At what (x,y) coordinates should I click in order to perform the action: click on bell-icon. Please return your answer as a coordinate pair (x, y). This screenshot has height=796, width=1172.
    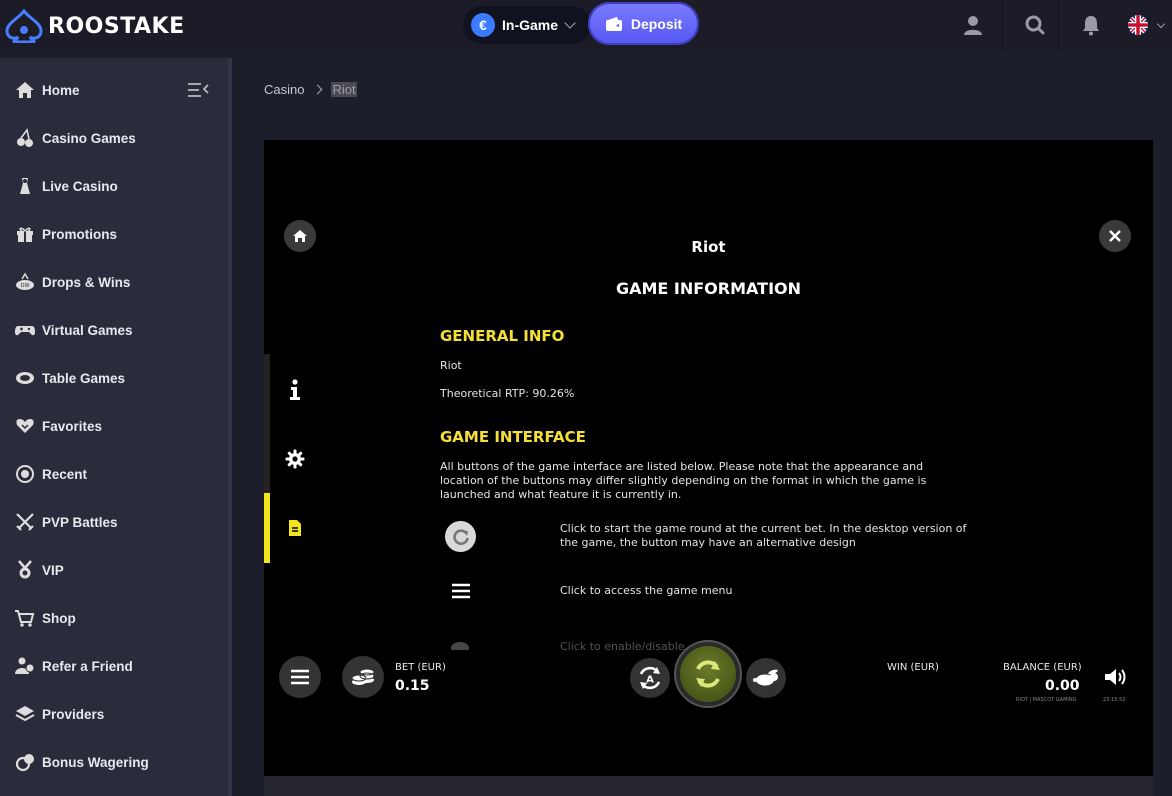
    Looking at the image, I should click on (1091, 25).